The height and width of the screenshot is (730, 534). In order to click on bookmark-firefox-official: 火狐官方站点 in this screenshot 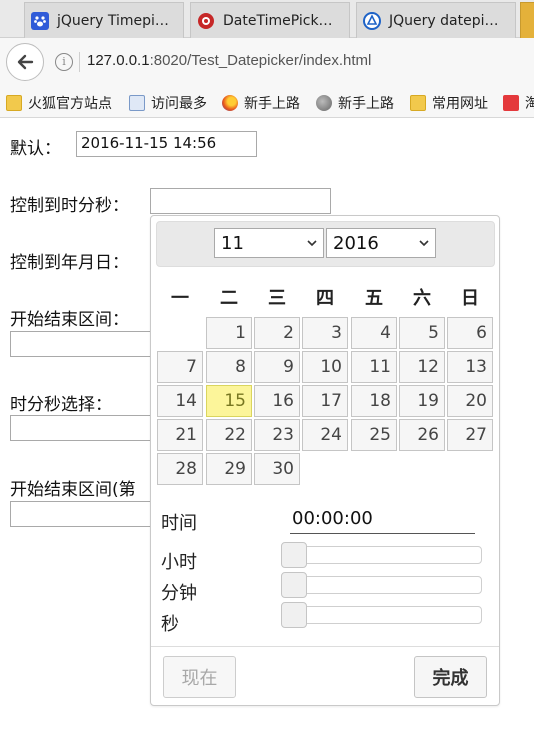, I will do `click(59, 103)`.